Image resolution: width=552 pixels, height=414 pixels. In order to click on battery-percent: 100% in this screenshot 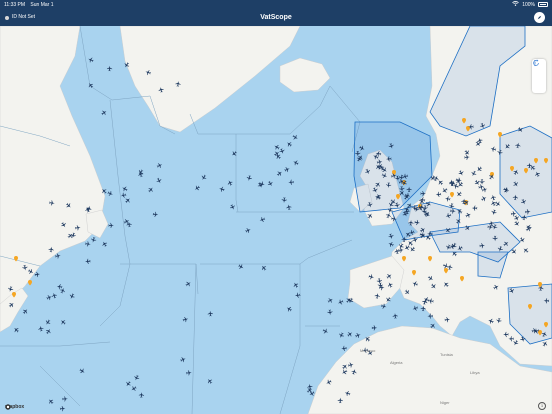, I will do `click(528, 4)`.